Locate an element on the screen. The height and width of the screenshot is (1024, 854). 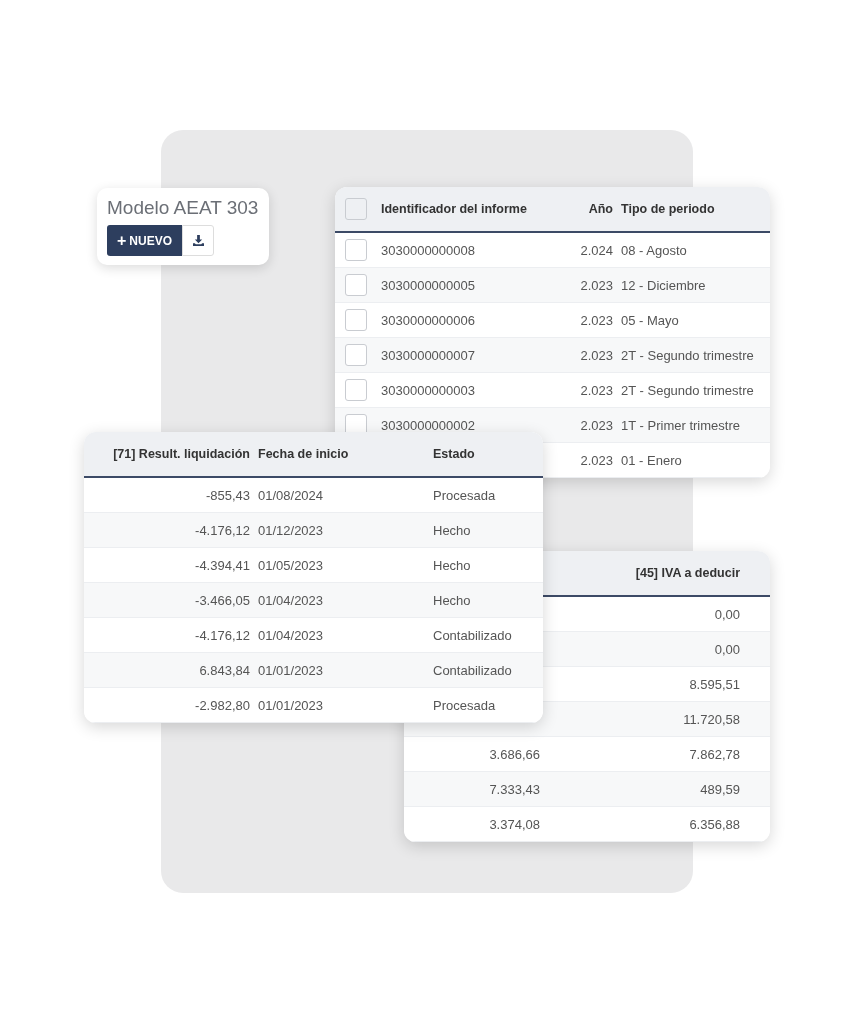
table-cell: 3030000000005 is located at coordinates (428, 285).